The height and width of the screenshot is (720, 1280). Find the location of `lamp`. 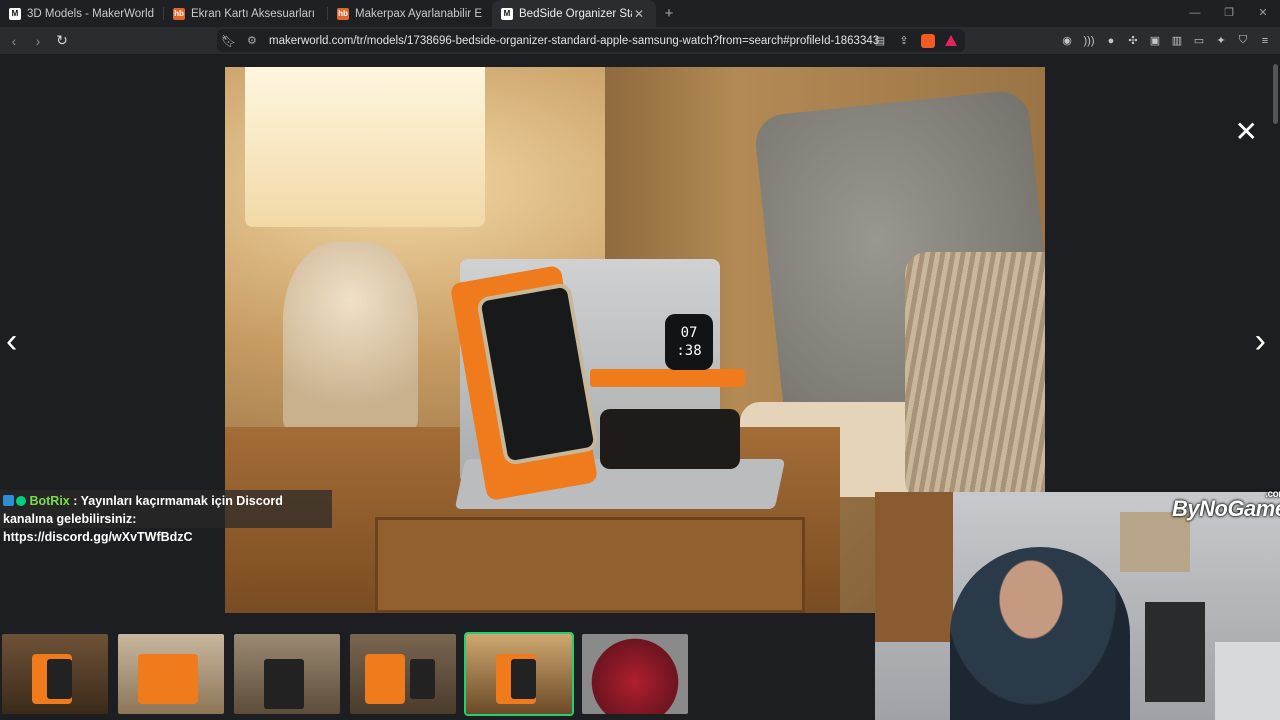

lamp is located at coordinates (365, 147).